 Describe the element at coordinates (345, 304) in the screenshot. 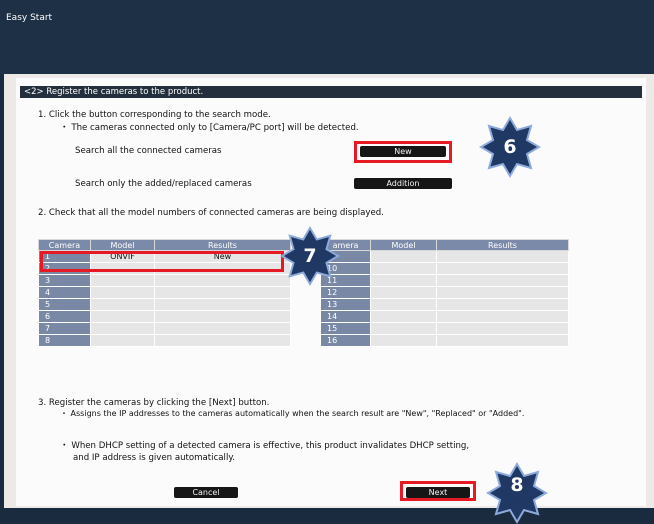

I see `camera-number-cell: 13` at that location.